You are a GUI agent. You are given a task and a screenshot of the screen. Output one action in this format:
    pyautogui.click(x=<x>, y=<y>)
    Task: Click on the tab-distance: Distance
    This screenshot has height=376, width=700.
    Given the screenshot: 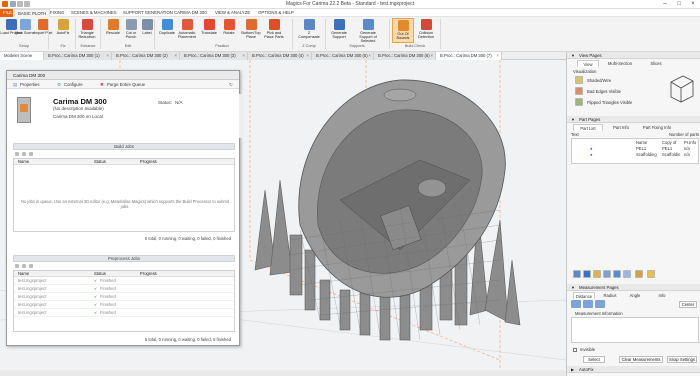 What is the action you would take?
    pyautogui.click(x=584, y=295)
    